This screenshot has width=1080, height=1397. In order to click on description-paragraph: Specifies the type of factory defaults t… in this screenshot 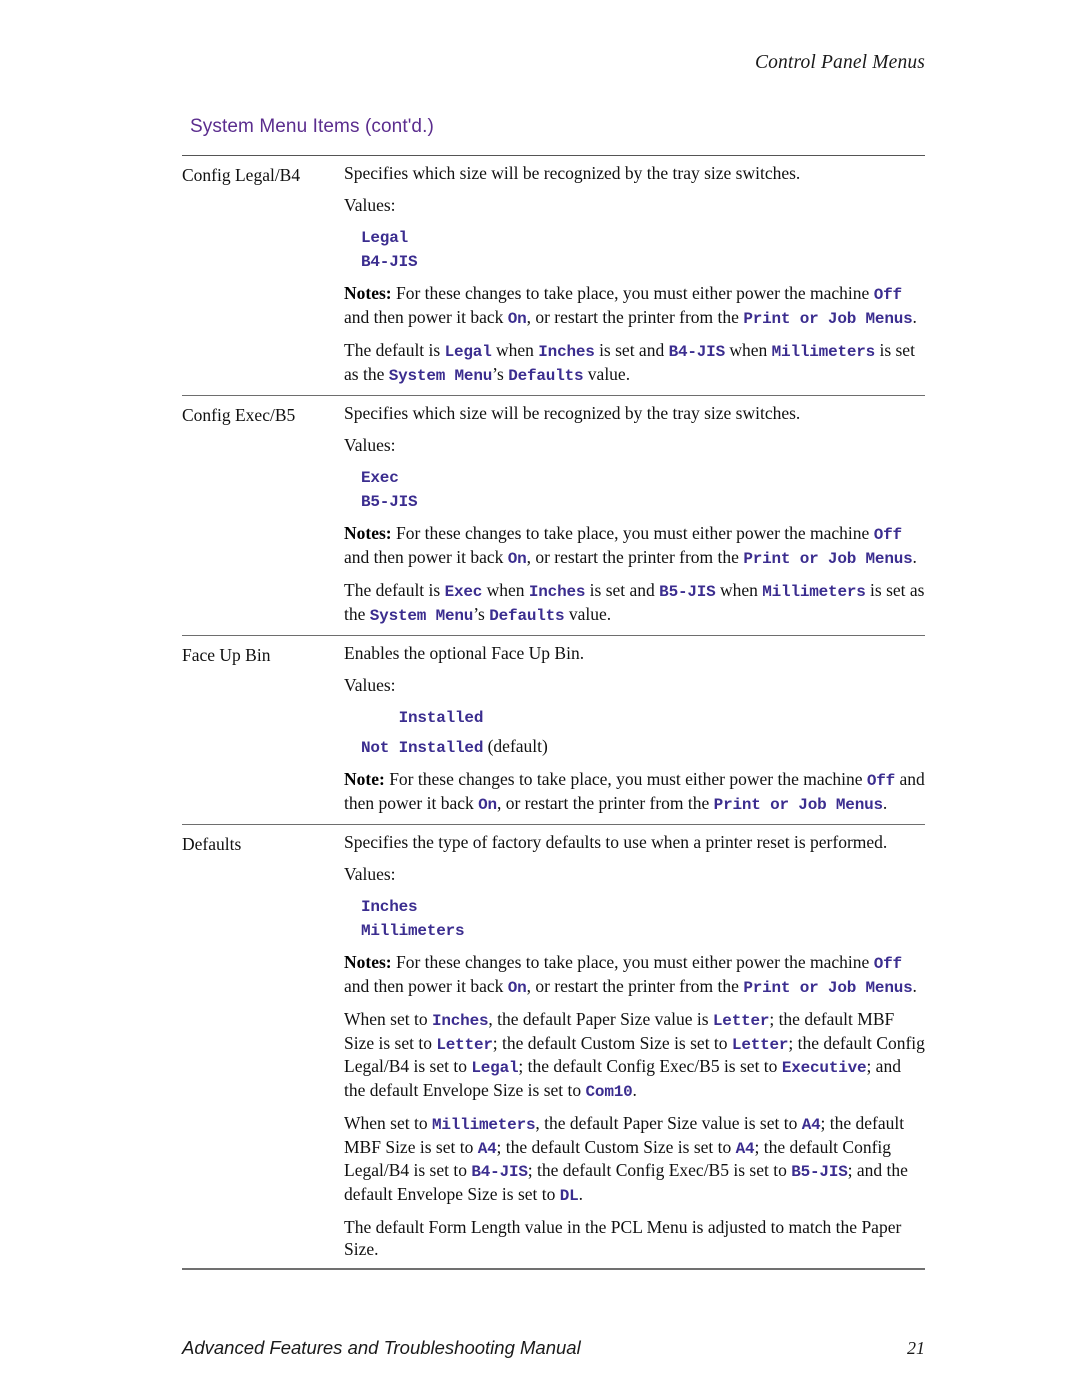, I will do `click(634, 843)`.